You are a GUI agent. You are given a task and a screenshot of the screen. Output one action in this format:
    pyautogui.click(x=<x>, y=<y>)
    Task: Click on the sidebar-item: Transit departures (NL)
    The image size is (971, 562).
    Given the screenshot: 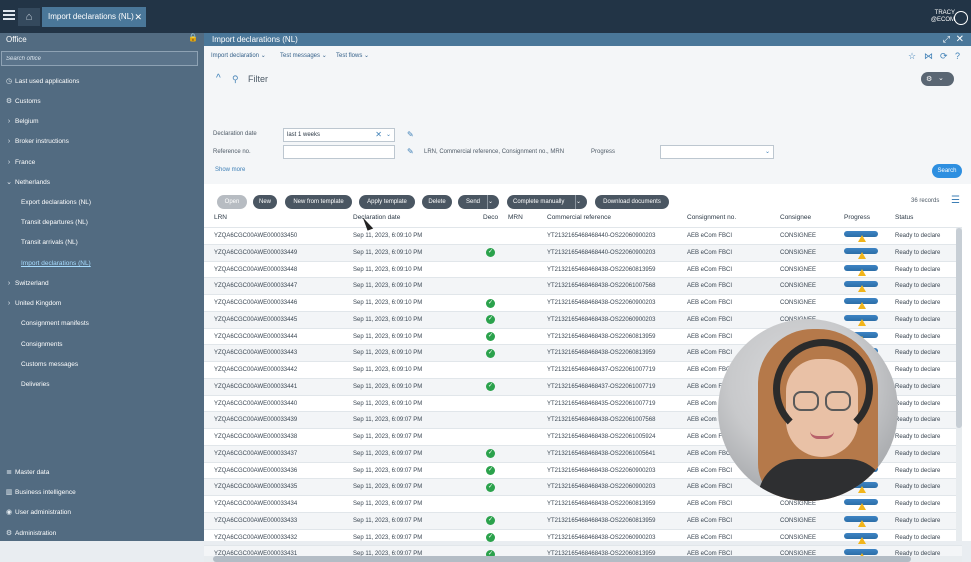 What is the action you would take?
    pyautogui.click(x=102, y=223)
    